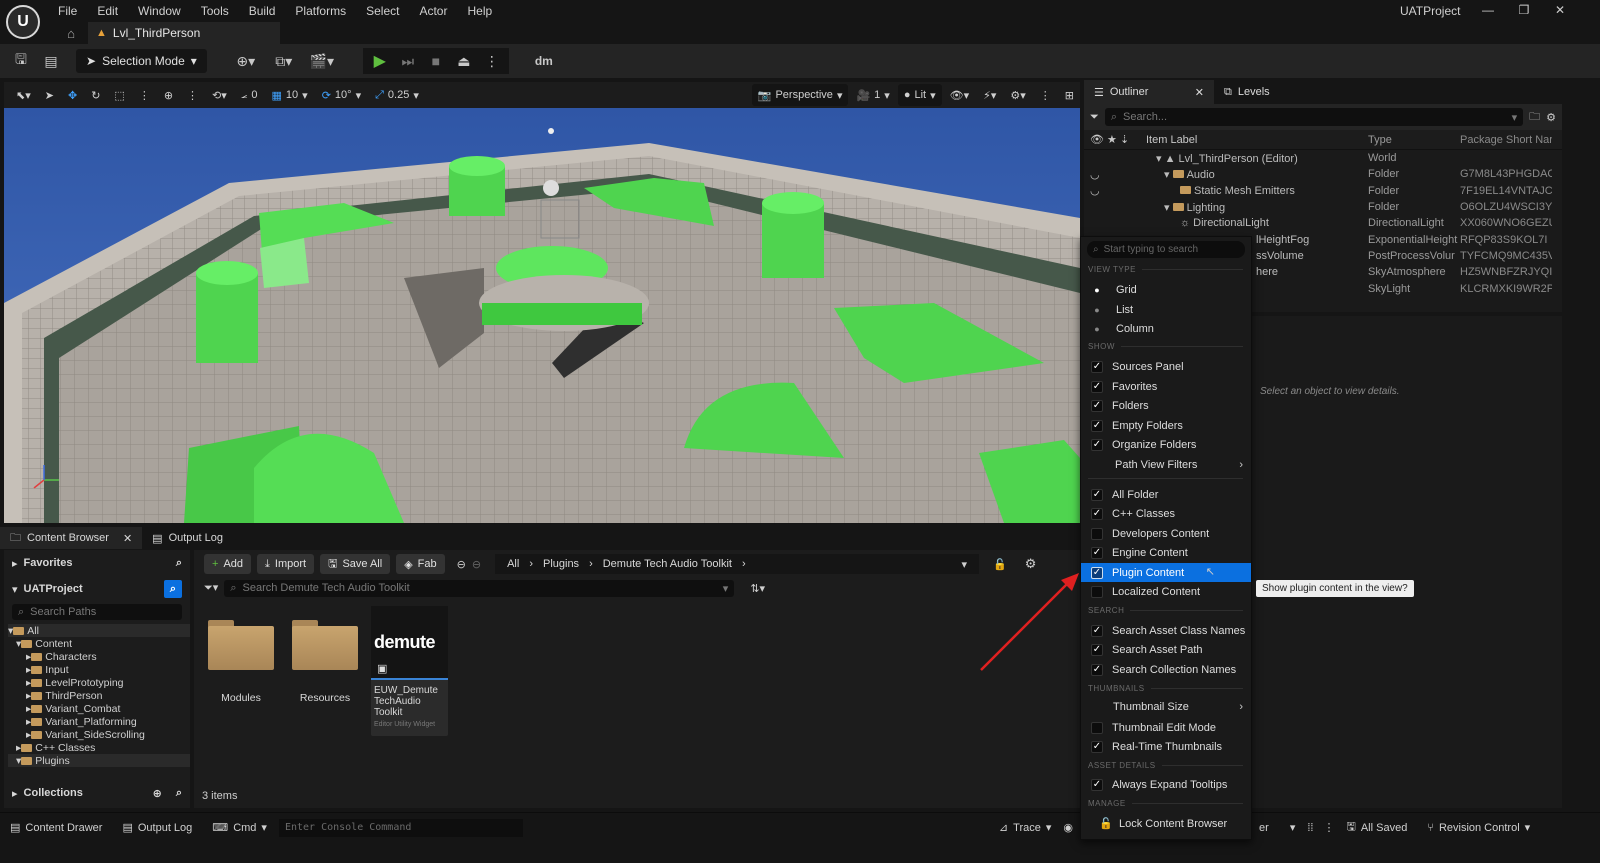  I want to click on output-log-button: ▤ Output Log, so click(157, 828).